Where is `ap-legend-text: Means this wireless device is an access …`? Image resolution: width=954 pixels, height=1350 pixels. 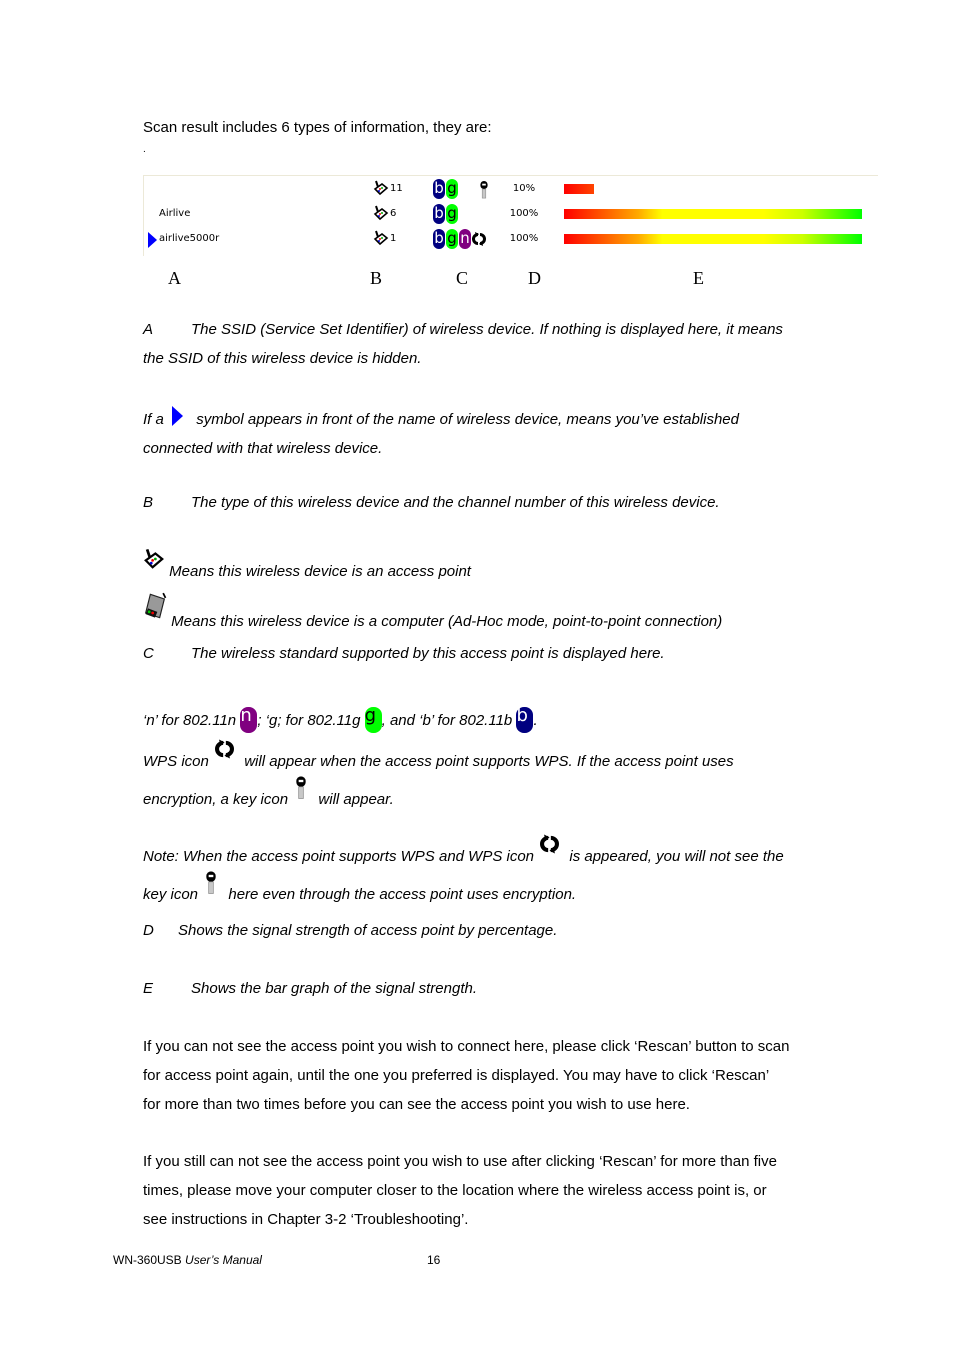
ap-legend-text: Means this wireless device is an access … is located at coordinates (320, 571).